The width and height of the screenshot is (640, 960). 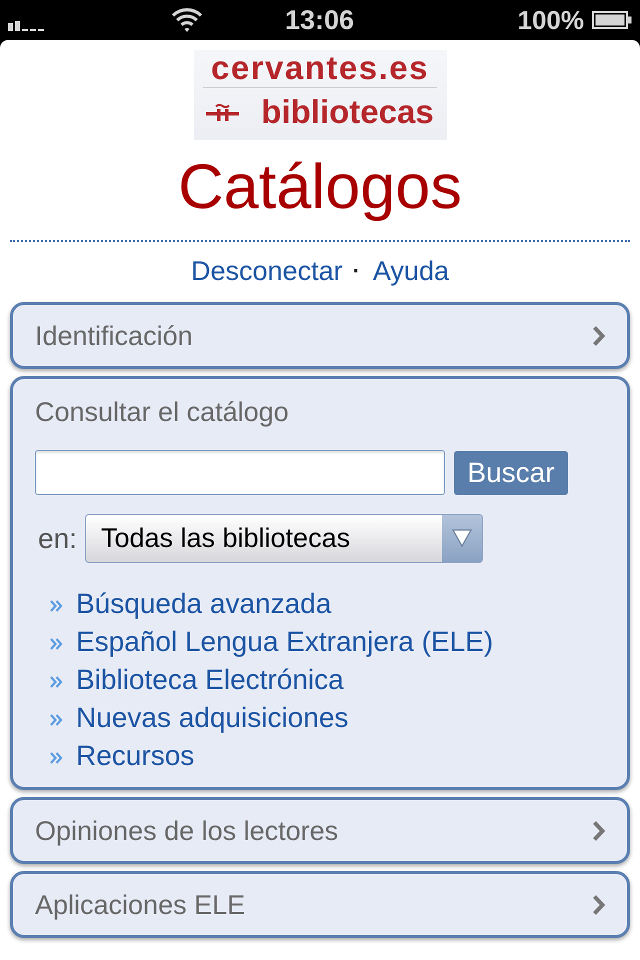 I want to click on library-select: Todas las bibliotecas, so click(x=283, y=538).